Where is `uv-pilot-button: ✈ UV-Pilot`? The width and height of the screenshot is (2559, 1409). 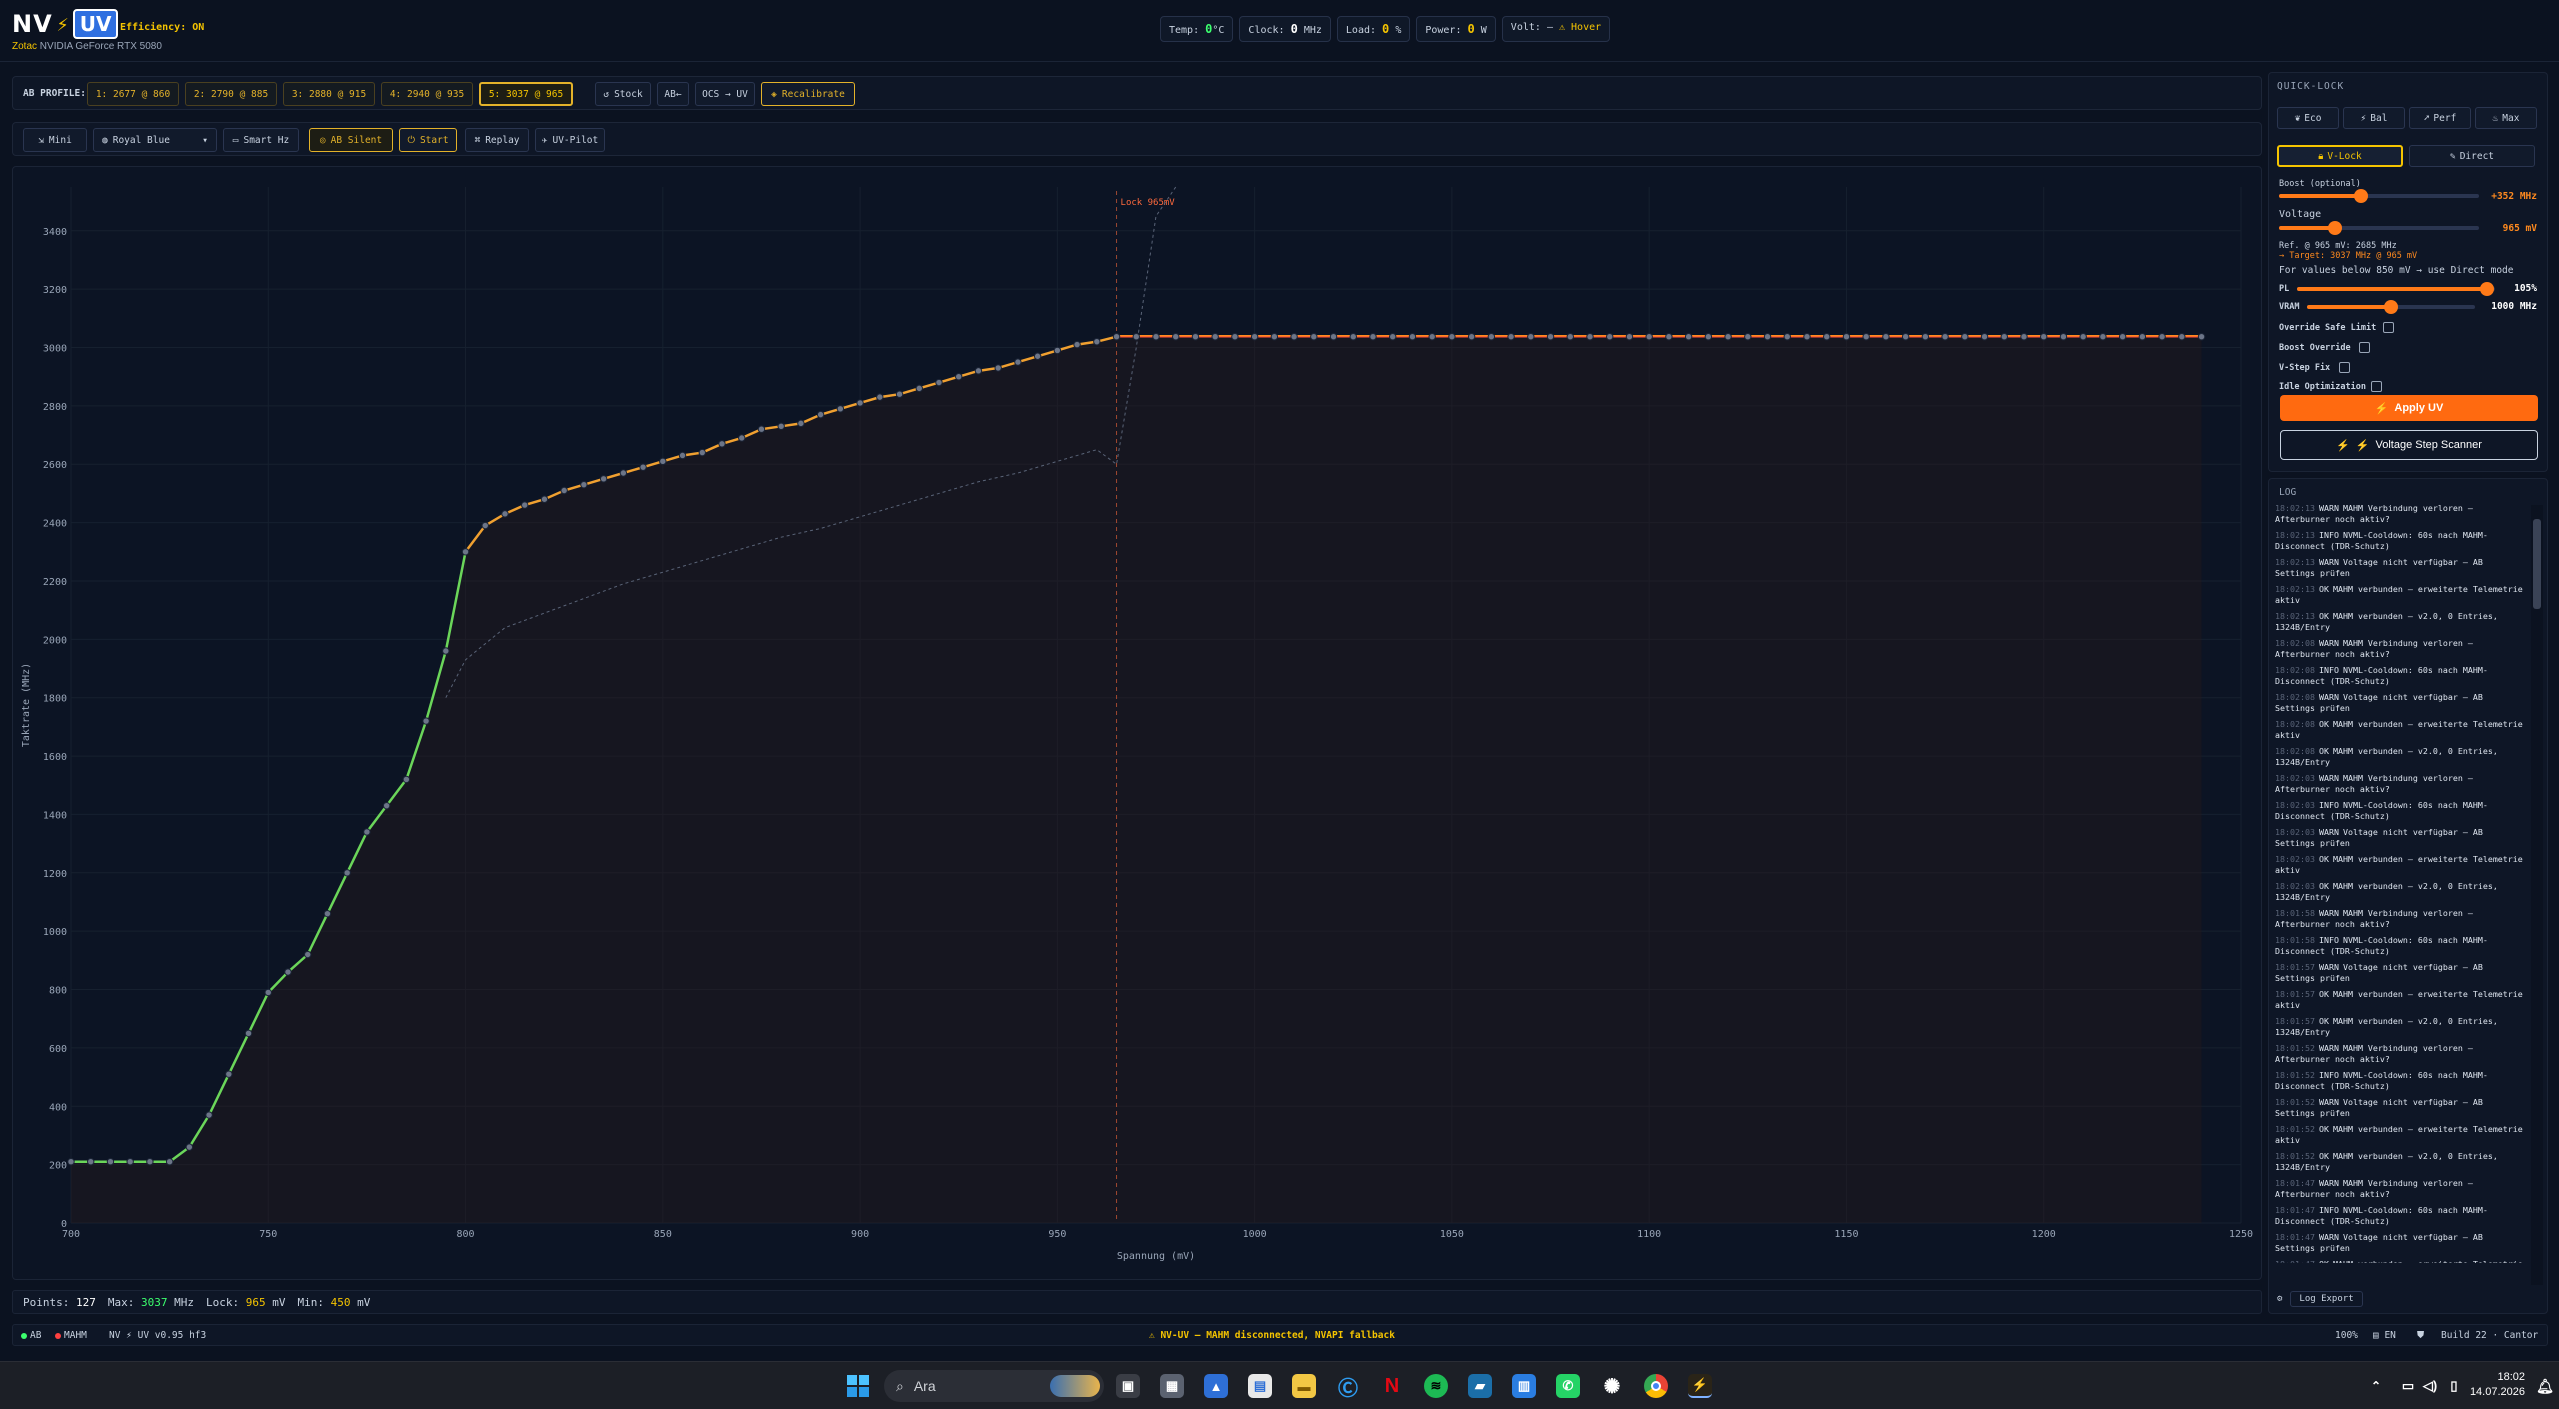 uv-pilot-button: ✈ UV-Pilot is located at coordinates (570, 140).